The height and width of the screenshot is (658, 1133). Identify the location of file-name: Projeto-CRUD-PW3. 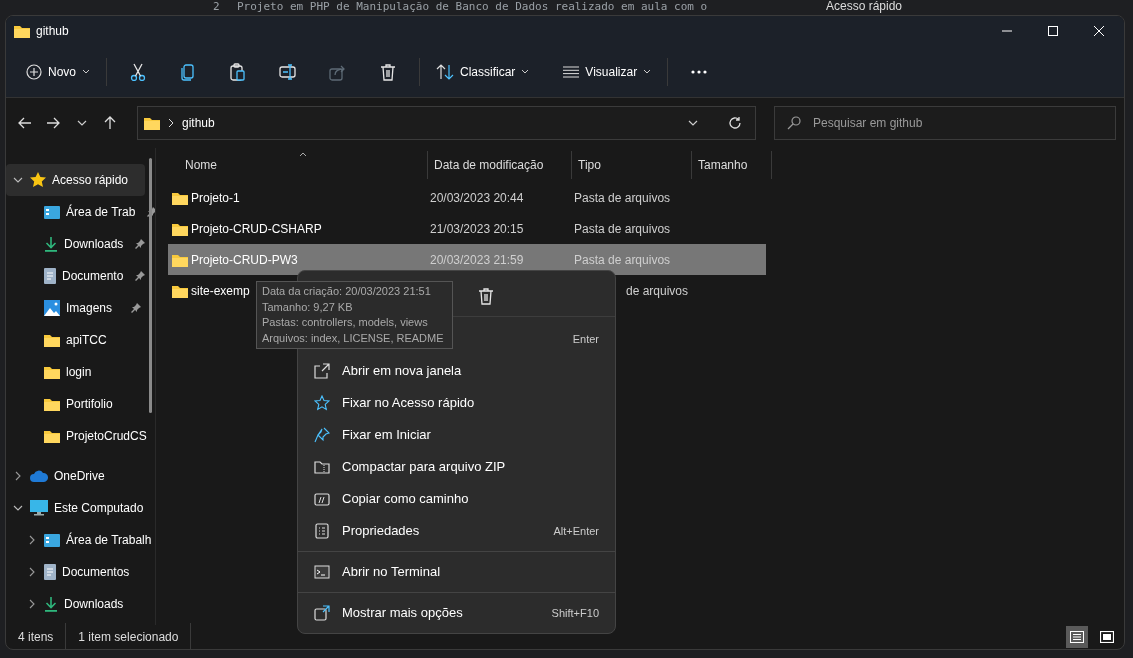
(244, 260).